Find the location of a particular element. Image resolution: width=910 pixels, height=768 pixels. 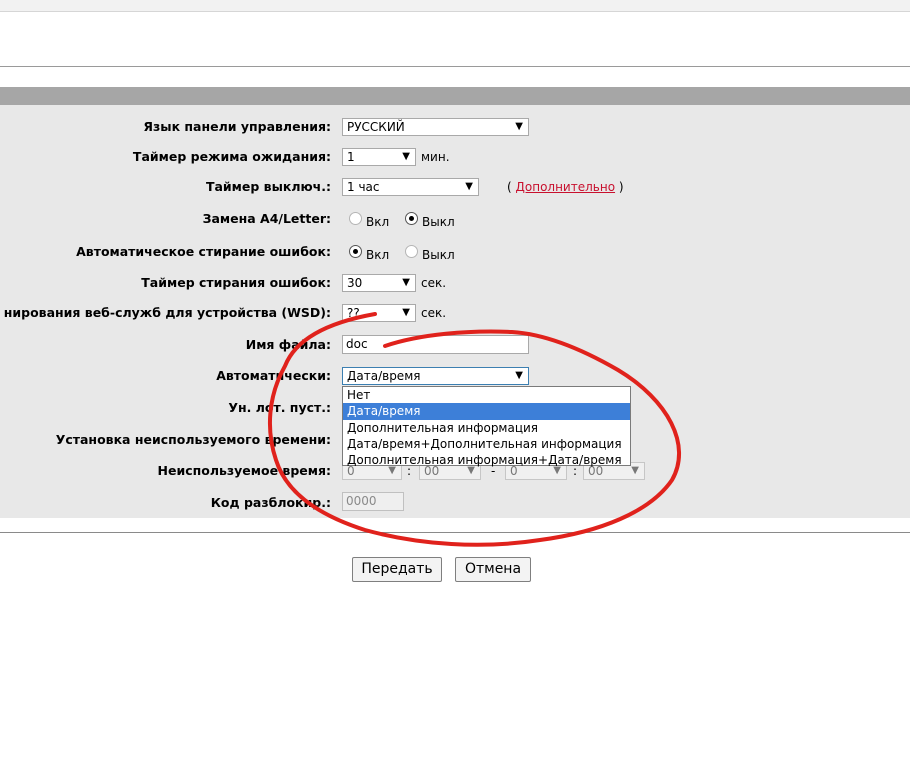

language-select: РУССКИЙ ▼ is located at coordinates (435, 127).